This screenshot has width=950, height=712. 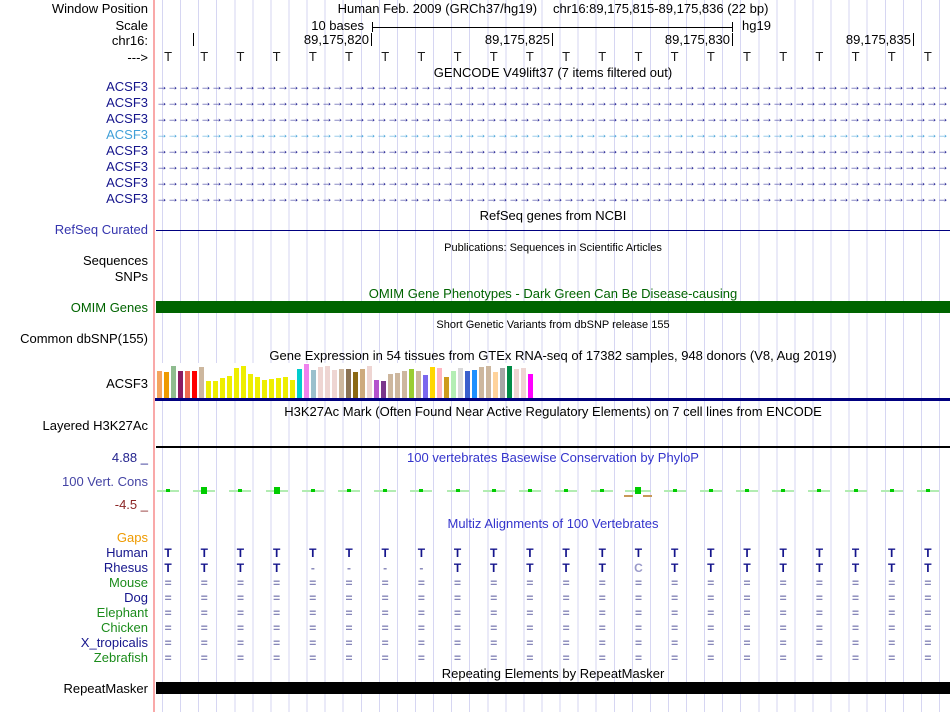 What do you see at coordinates (548, 491) in the screenshot?
I see `conservation-wiggle` at bounding box center [548, 491].